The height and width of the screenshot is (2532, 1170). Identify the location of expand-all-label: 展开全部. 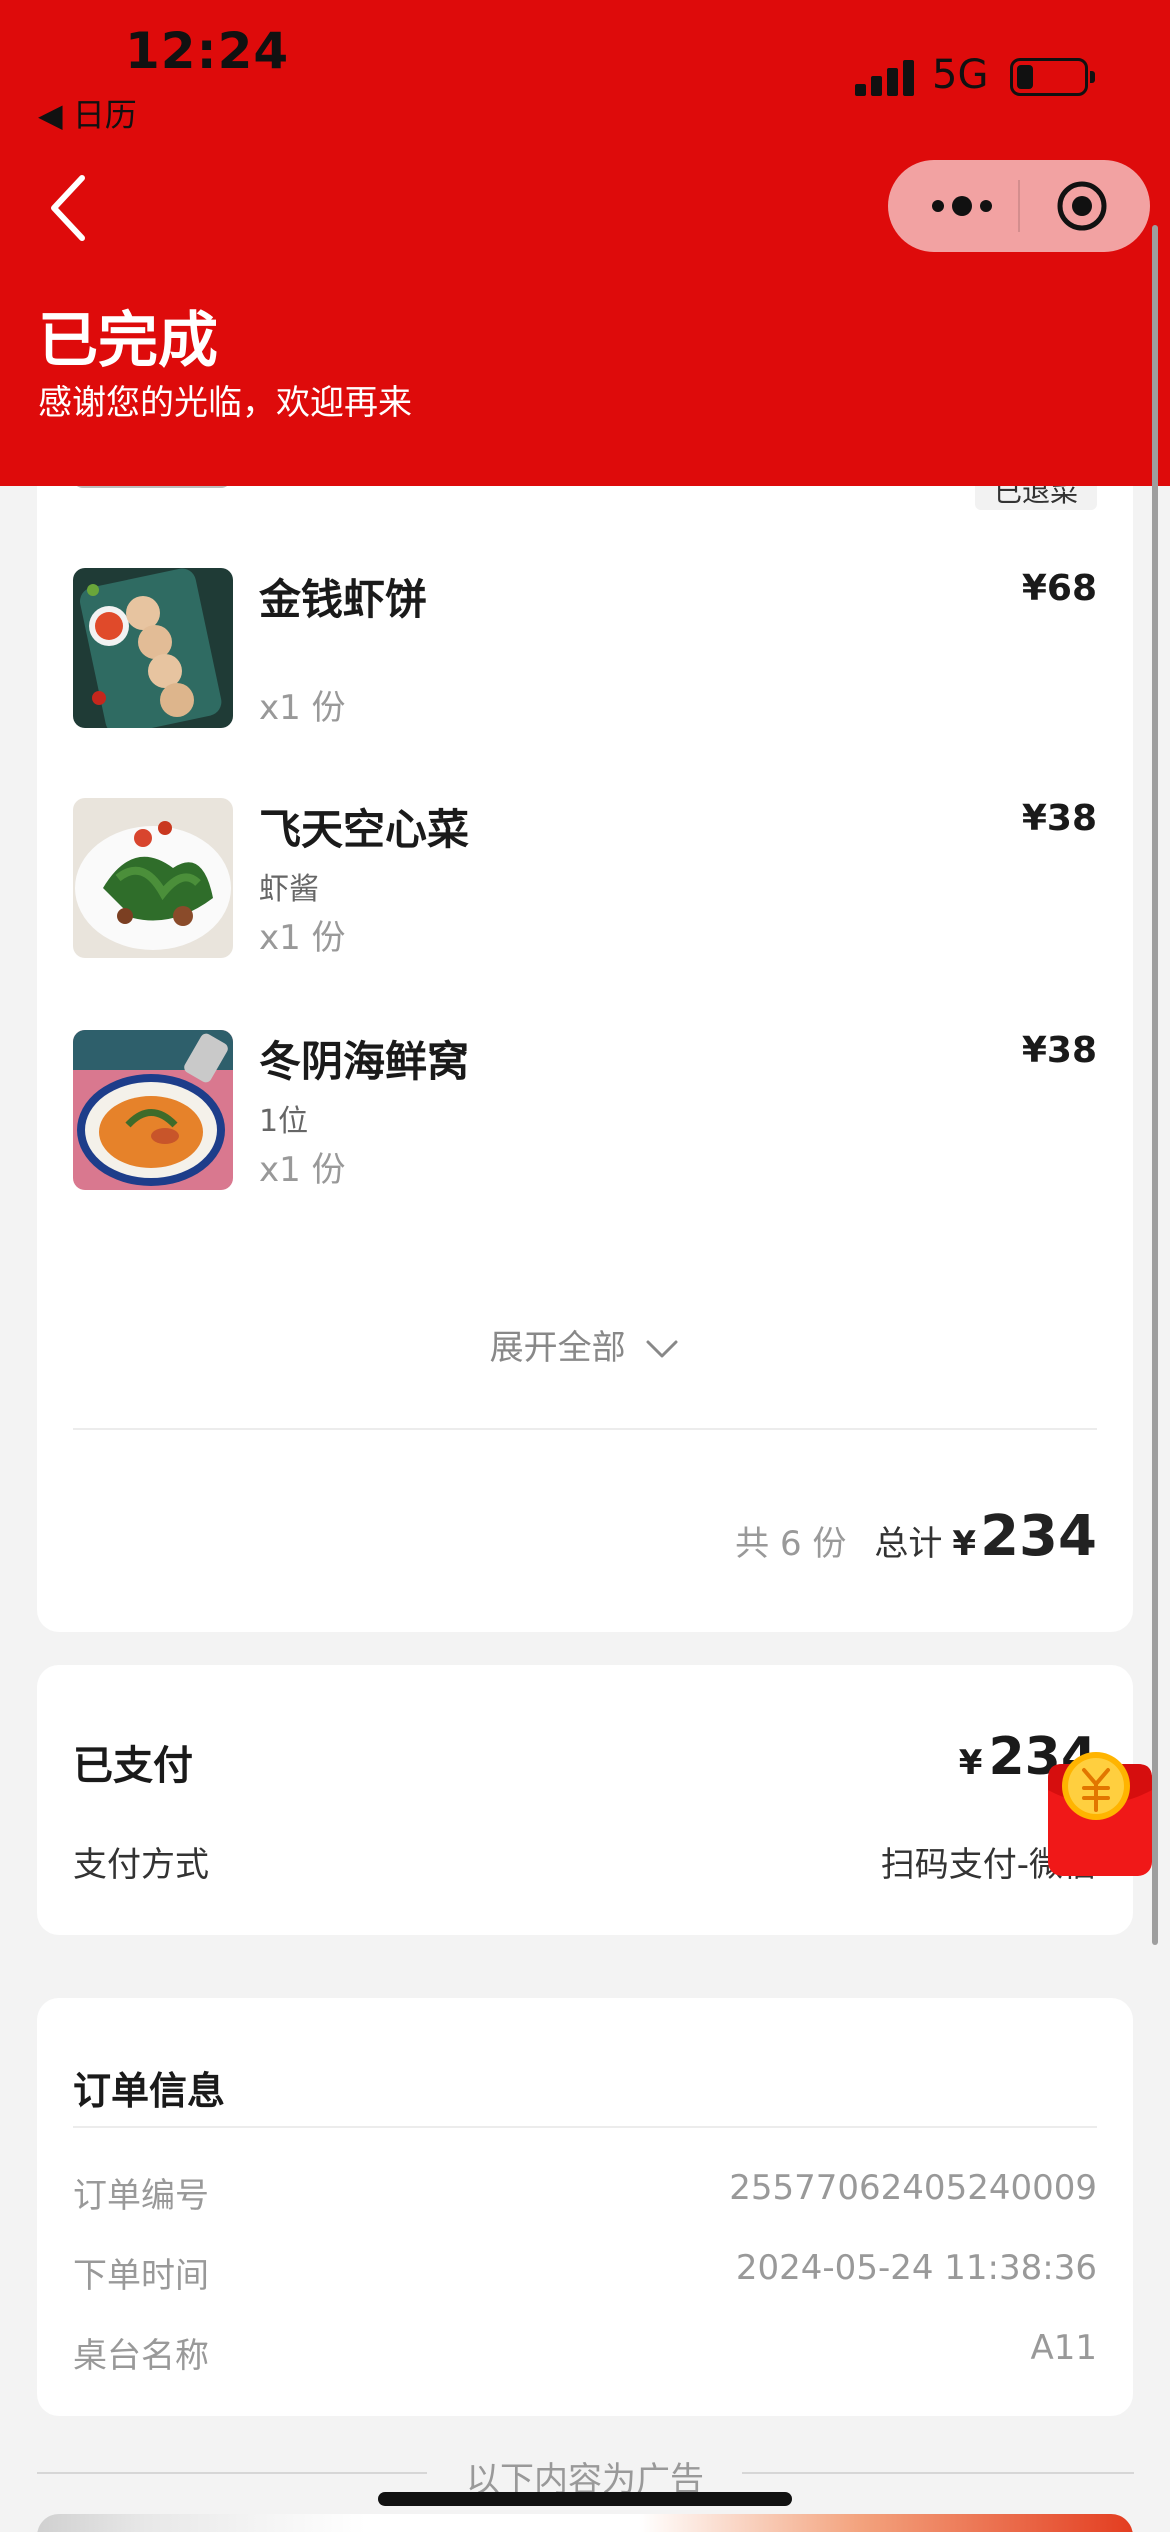
(557, 1348).